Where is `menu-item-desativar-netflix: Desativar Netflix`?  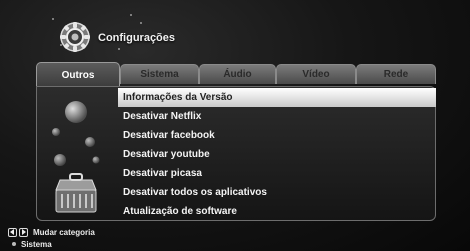 menu-item-desativar-netflix: Desativar Netflix is located at coordinates (277, 116).